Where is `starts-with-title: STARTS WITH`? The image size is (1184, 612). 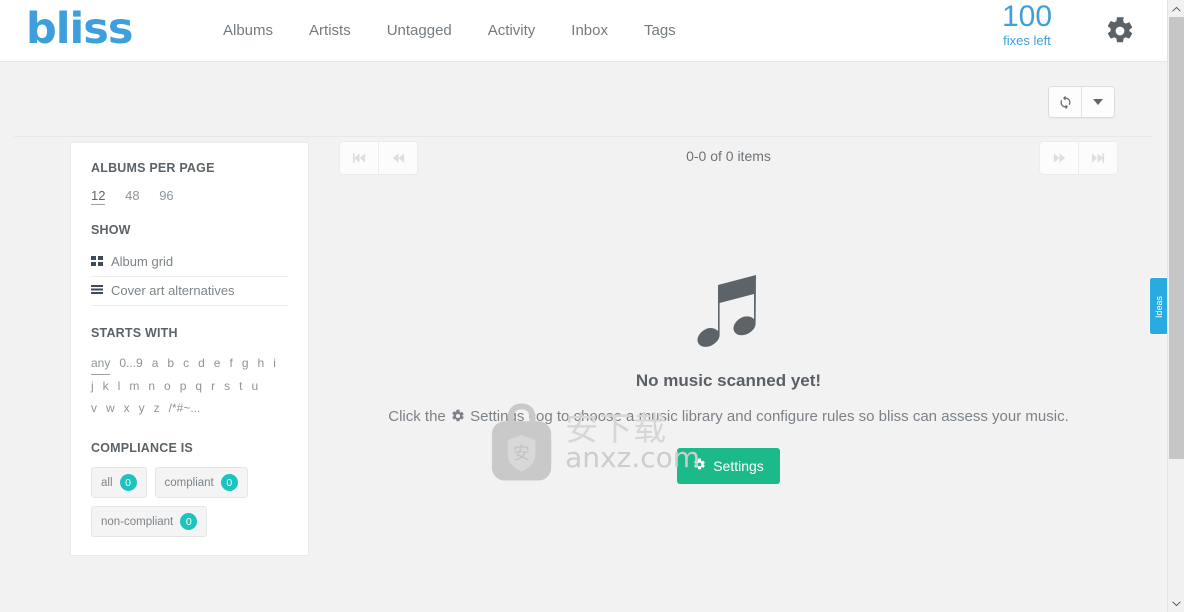
starts-with-title: STARTS WITH is located at coordinates (134, 333).